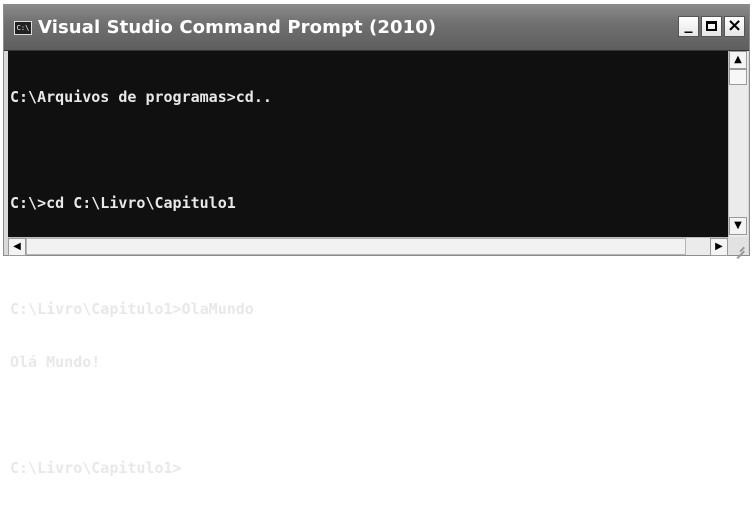  I want to click on minimize-button: _, so click(688, 26).